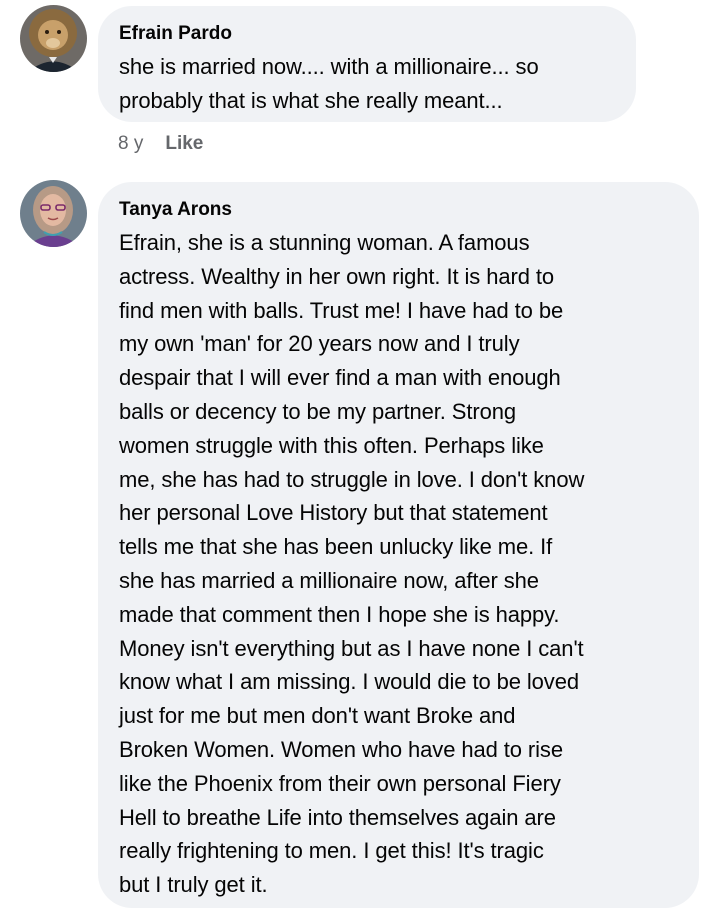 Image resolution: width=720 pixels, height=911 pixels. Describe the element at coordinates (367, 34) in the screenshot. I see `comment-author: Efrain Pardo` at that location.